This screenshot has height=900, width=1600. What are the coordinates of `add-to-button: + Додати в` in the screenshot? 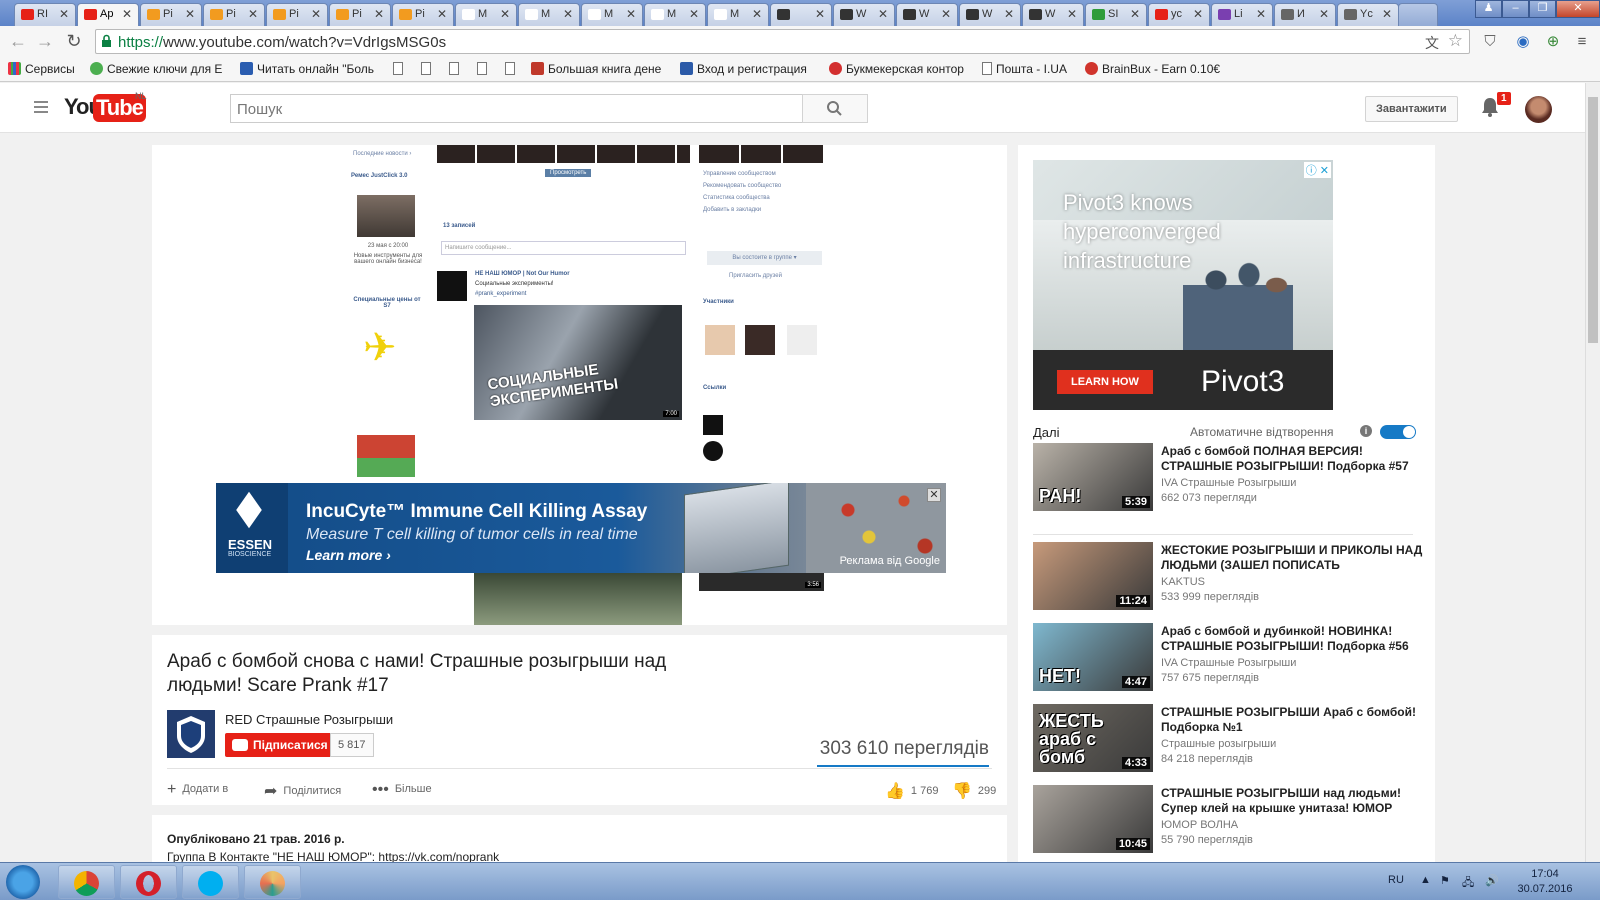 It's located at (197, 790).